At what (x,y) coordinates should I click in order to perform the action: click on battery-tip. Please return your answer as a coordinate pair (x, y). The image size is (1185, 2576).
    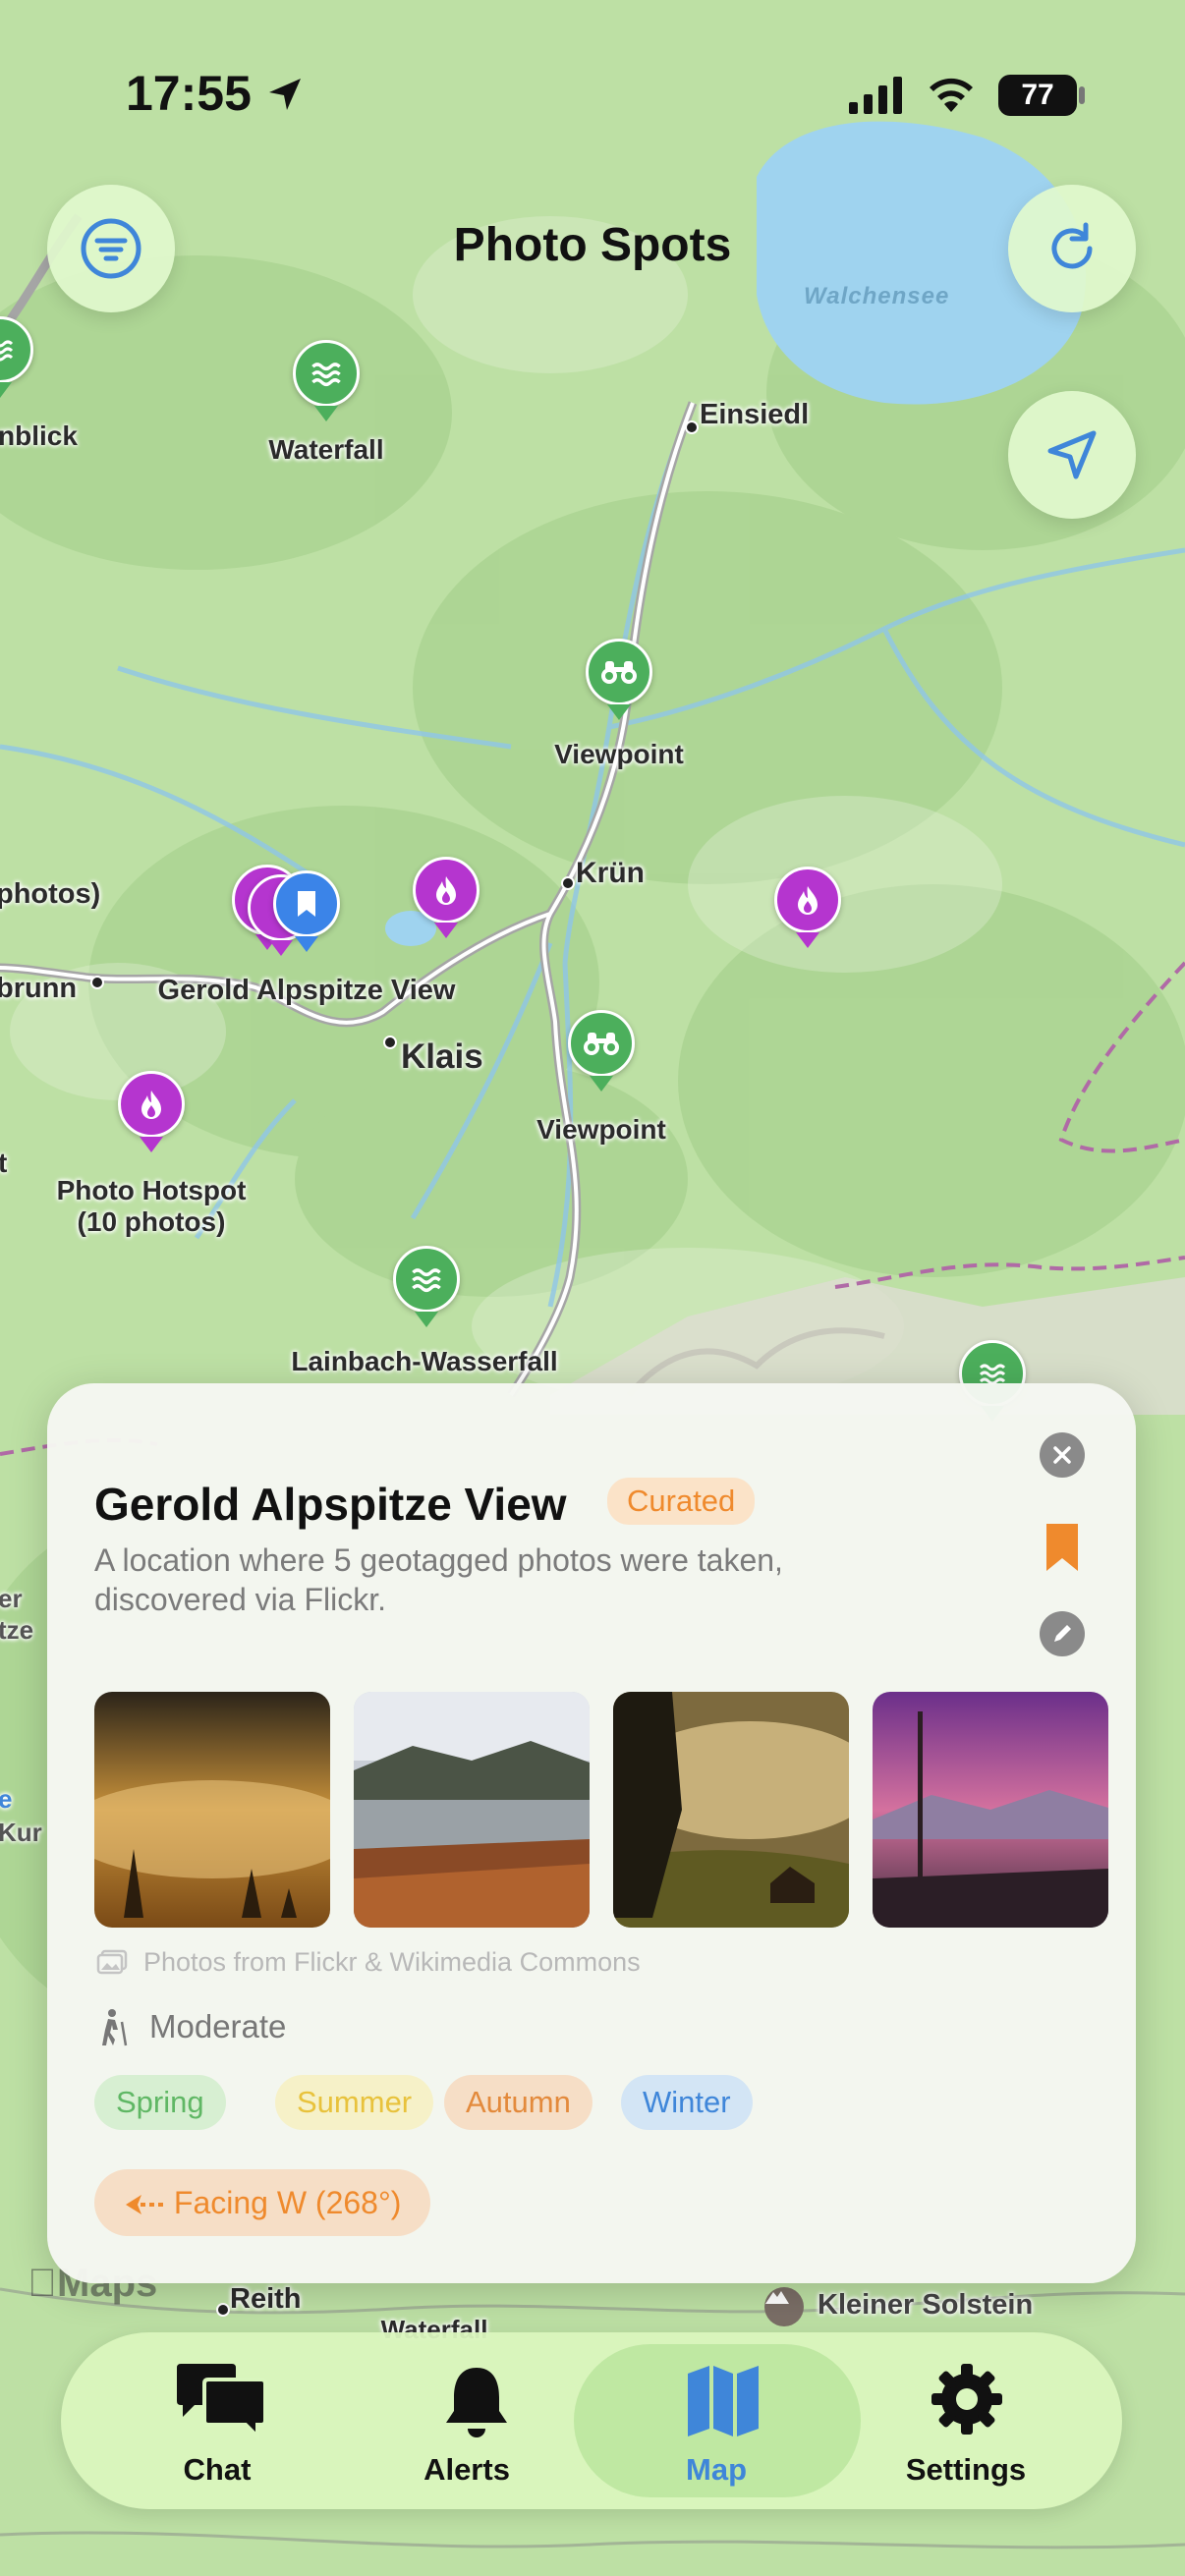
    Looking at the image, I should click on (1082, 95).